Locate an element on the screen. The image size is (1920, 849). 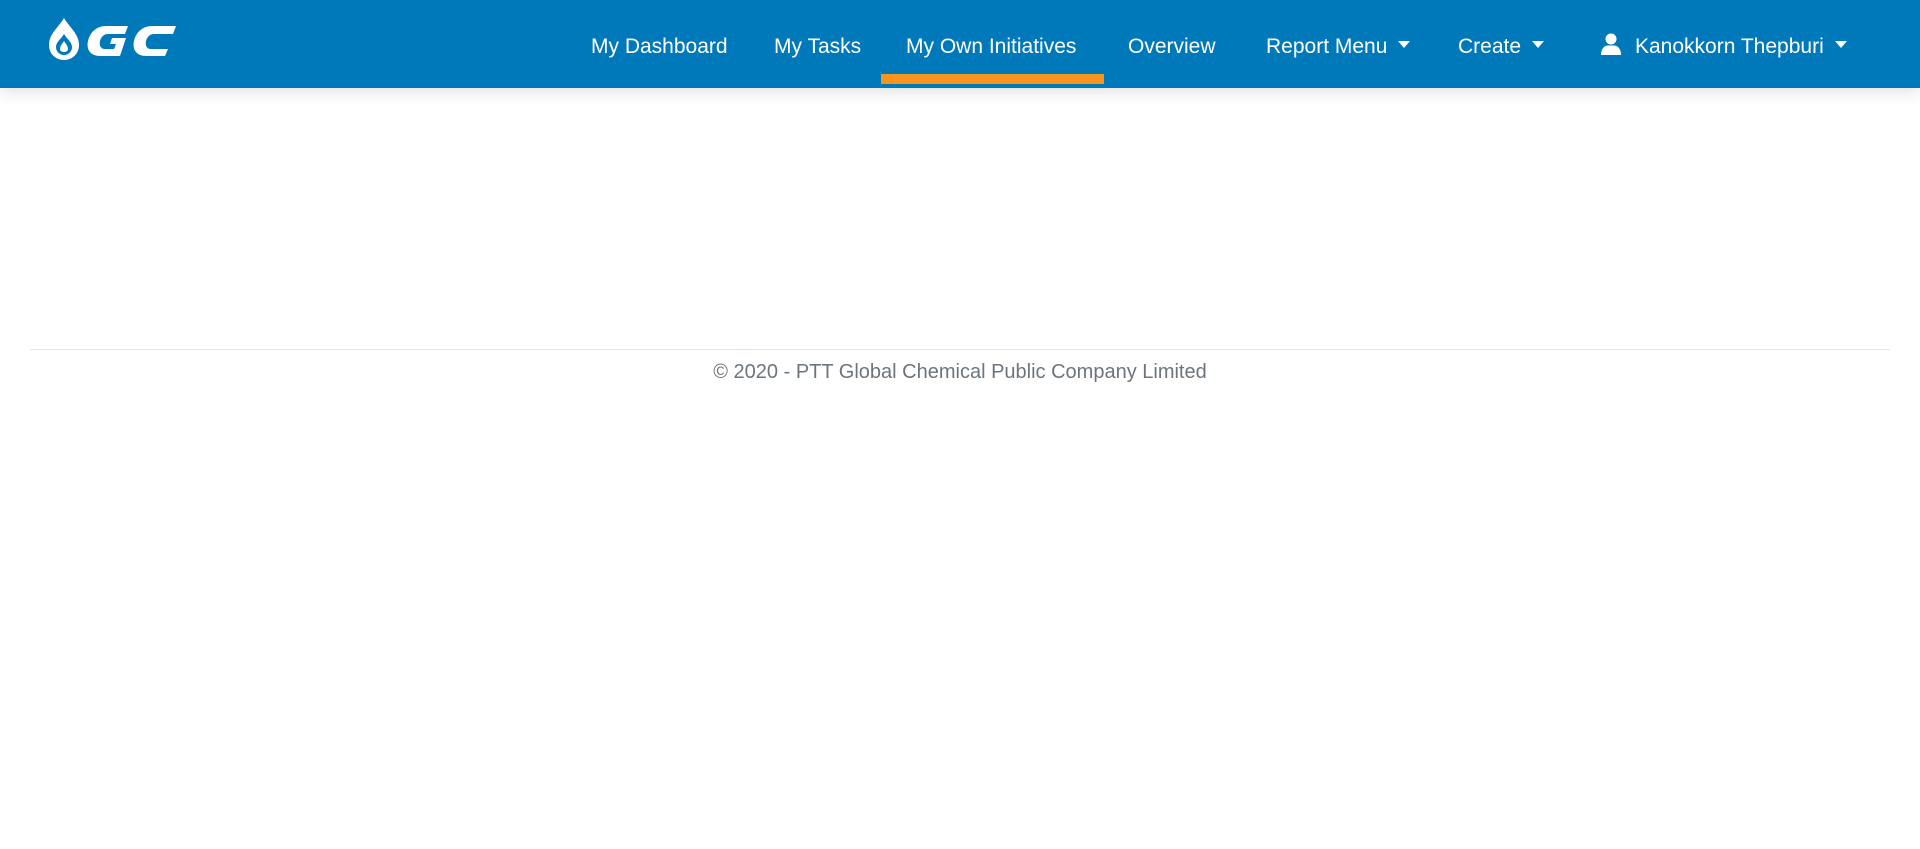
nav-my-tasks: My Tasks is located at coordinates (817, 44).